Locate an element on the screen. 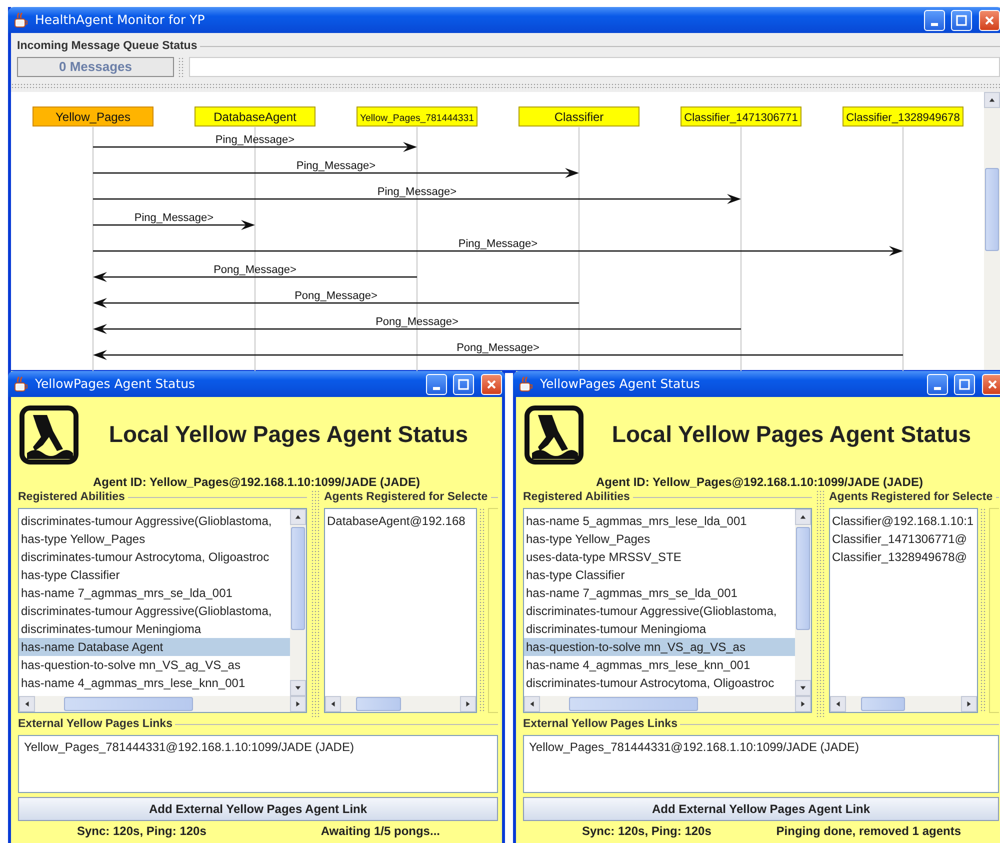 This screenshot has width=1000, height=843. list-item: has-name 5_agmmas_mrs_lese_lda_001 is located at coordinates (659, 521).